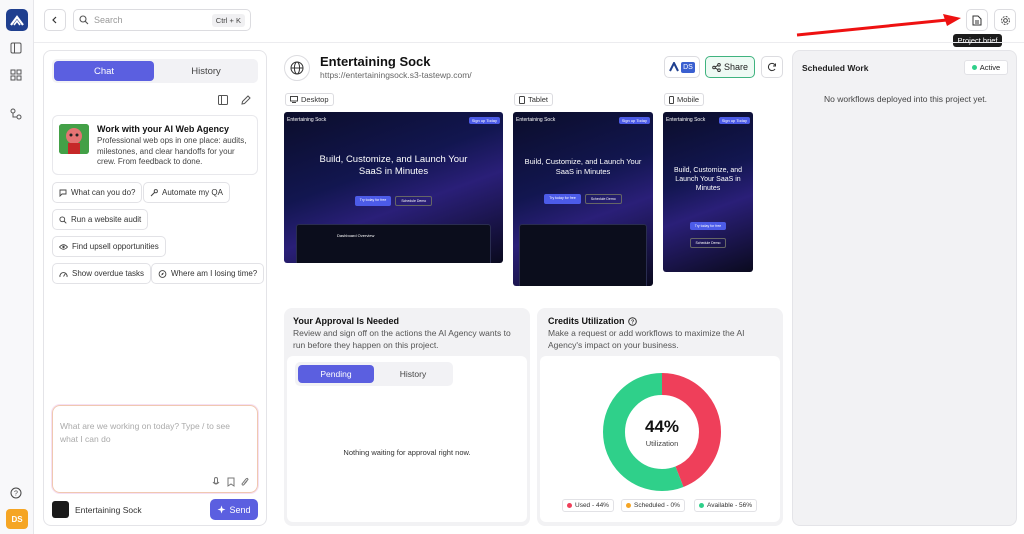  What do you see at coordinates (63, 246) in the screenshot?
I see `eye-icon` at bounding box center [63, 246].